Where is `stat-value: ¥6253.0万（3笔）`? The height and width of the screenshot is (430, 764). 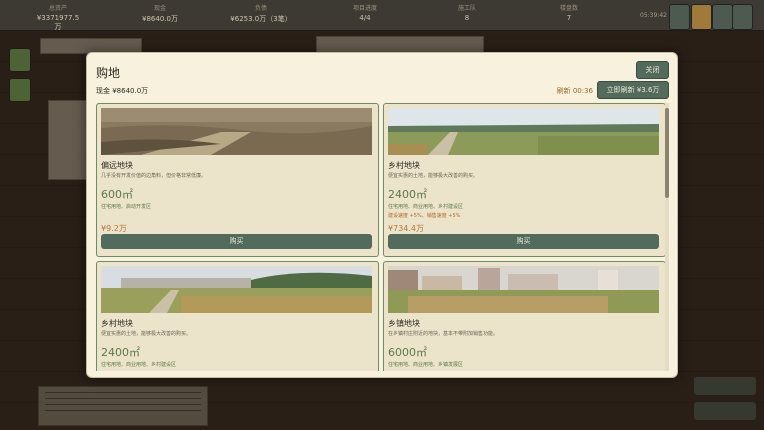 stat-value: ¥6253.0万（3笔） is located at coordinates (261, 19).